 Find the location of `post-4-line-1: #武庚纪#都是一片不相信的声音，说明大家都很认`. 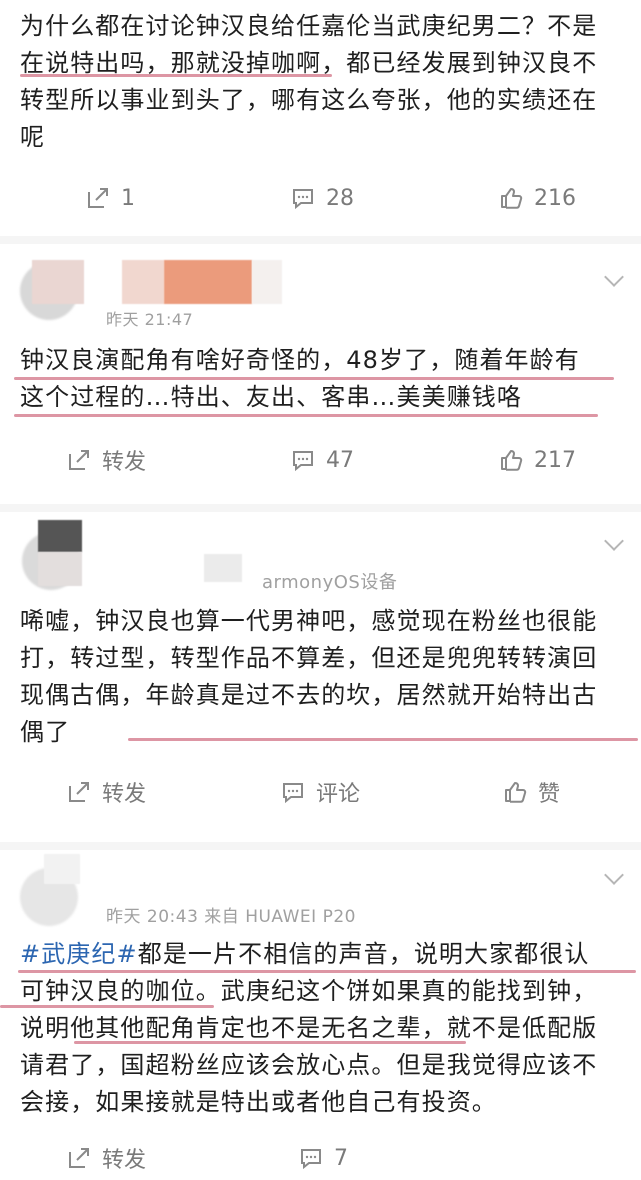

post-4-line-1: #武庚纪#都是一片不相信的声音，说明大家都很认 is located at coordinates (323, 954).